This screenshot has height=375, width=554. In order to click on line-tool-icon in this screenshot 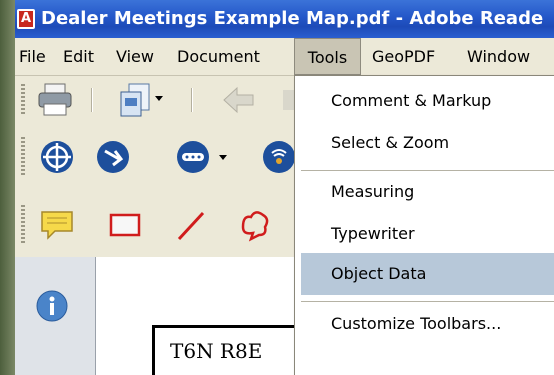, I will do `click(191, 225)`.